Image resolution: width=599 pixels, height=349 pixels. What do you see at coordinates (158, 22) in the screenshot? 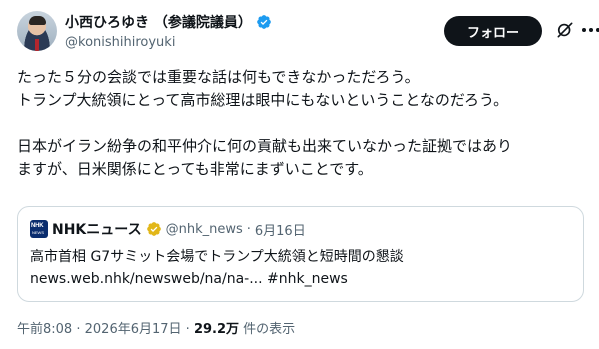
I see `author-display-name: 小西ひろゆき （参議院議員）` at bounding box center [158, 22].